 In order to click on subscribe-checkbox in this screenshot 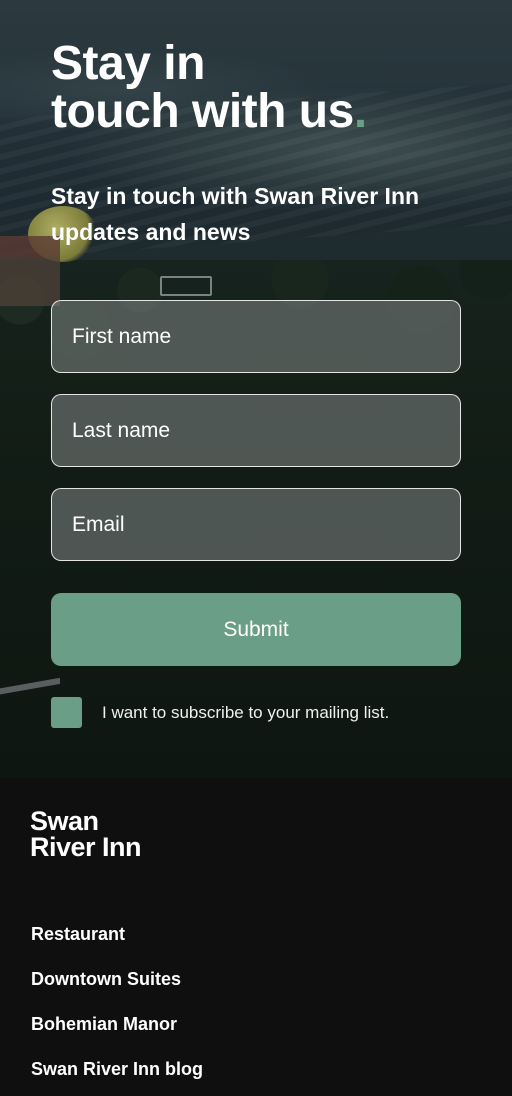, I will do `click(66, 712)`.